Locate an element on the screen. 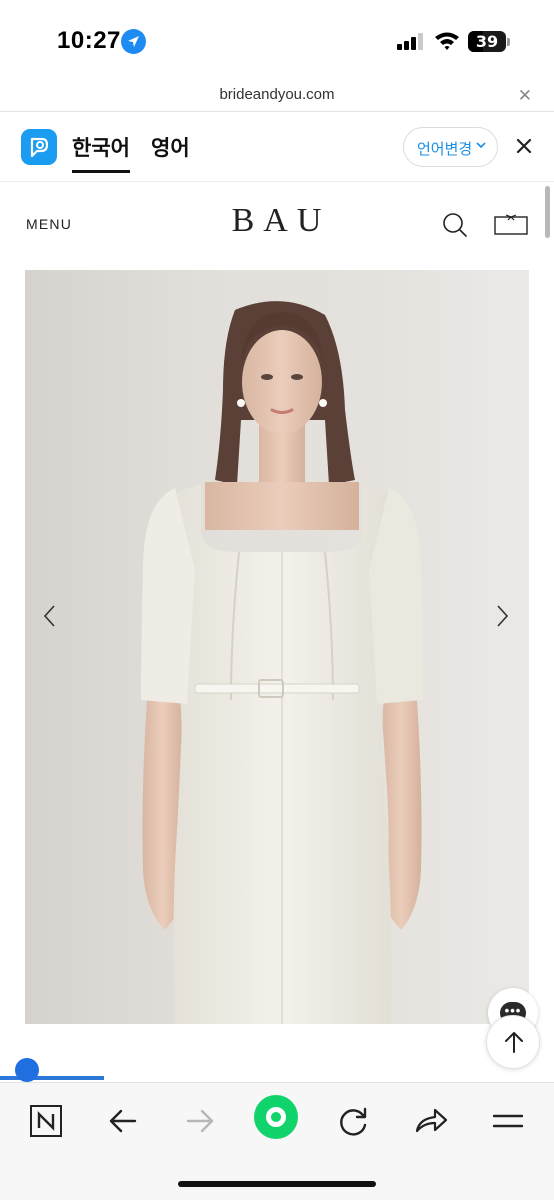 The image size is (554, 1200). search-icon is located at coordinates (455, 225).